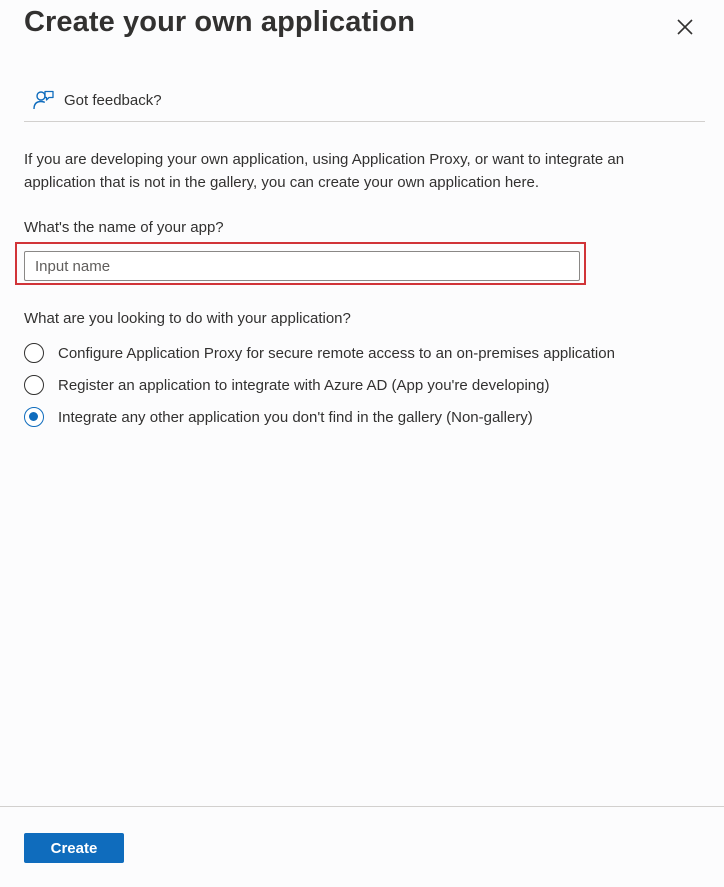 Image resolution: width=724 pixels, height=887 pixels. I want to click on footer-divider, so click(362, 806).